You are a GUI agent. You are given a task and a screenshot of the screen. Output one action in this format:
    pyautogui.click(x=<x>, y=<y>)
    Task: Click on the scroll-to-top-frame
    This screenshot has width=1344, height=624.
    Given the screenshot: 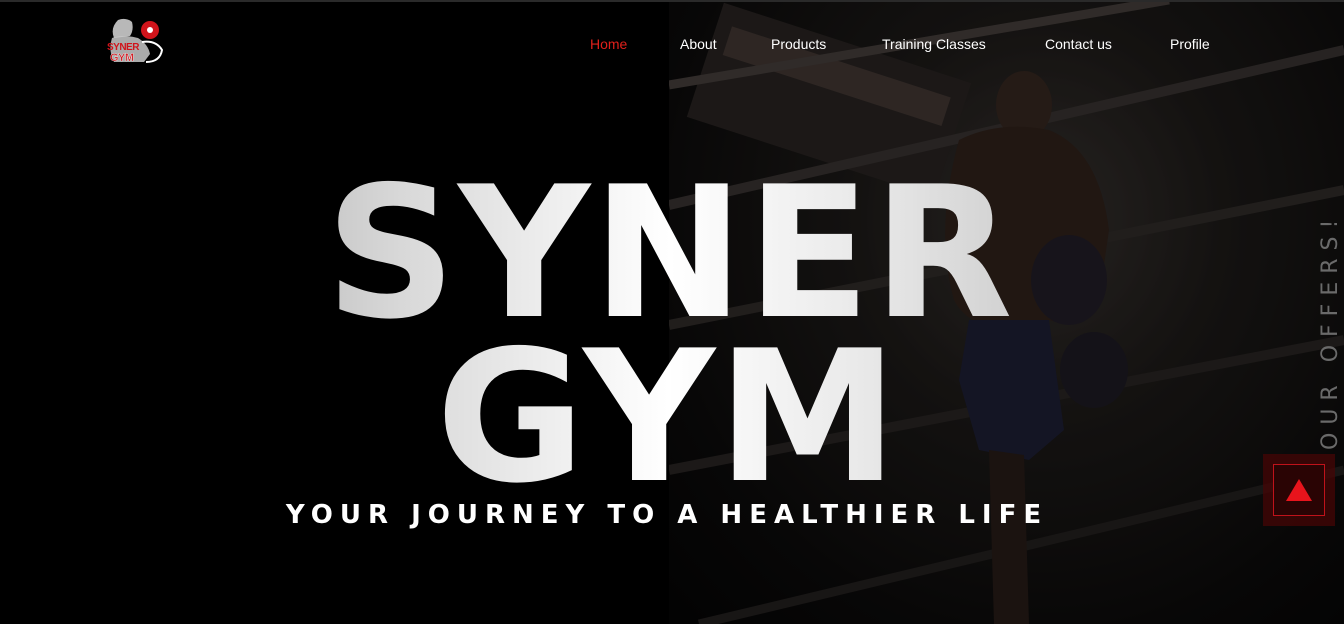 What is the action you would take?
    pyautogui.click(x=1299, y=490)
    